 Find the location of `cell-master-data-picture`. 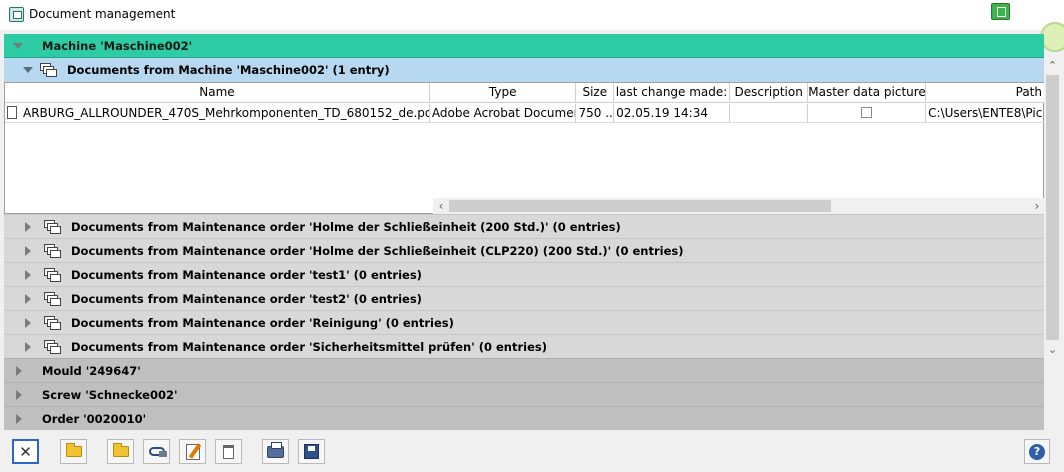

cell-master-data-picture is located at coordinates (867, 113).